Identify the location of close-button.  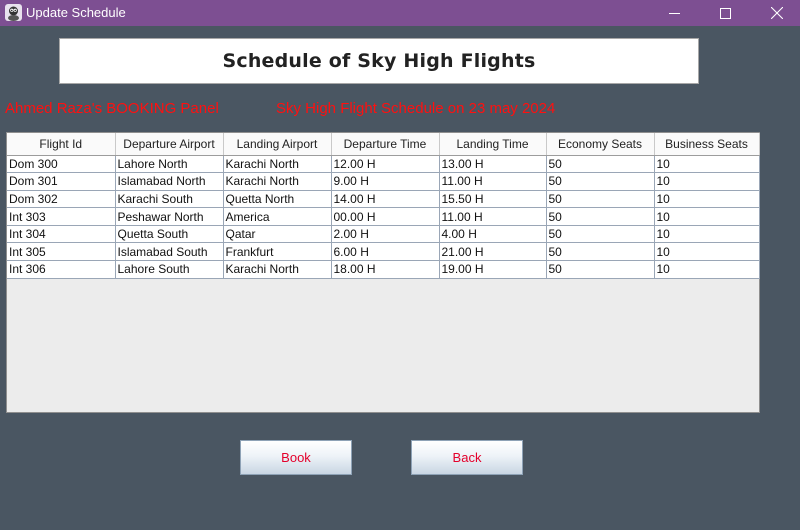
(777, 13).